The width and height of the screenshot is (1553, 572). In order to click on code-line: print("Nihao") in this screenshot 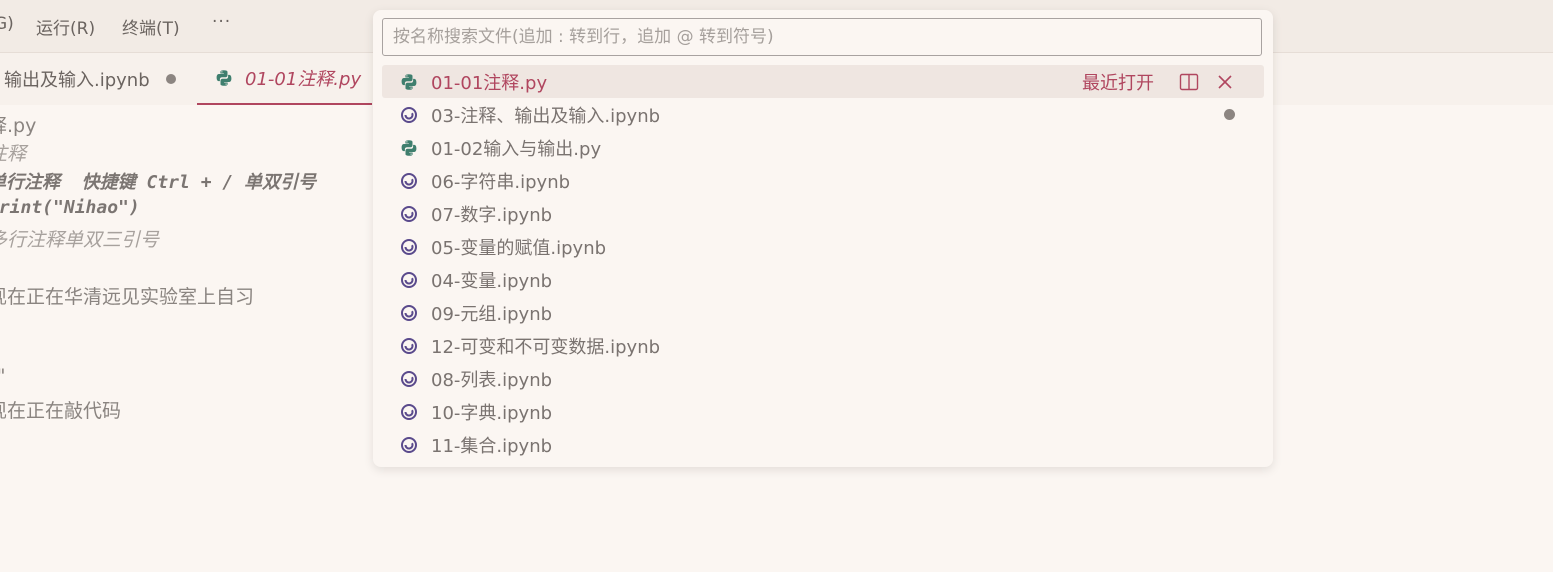, I will do `click(70, 207)`.